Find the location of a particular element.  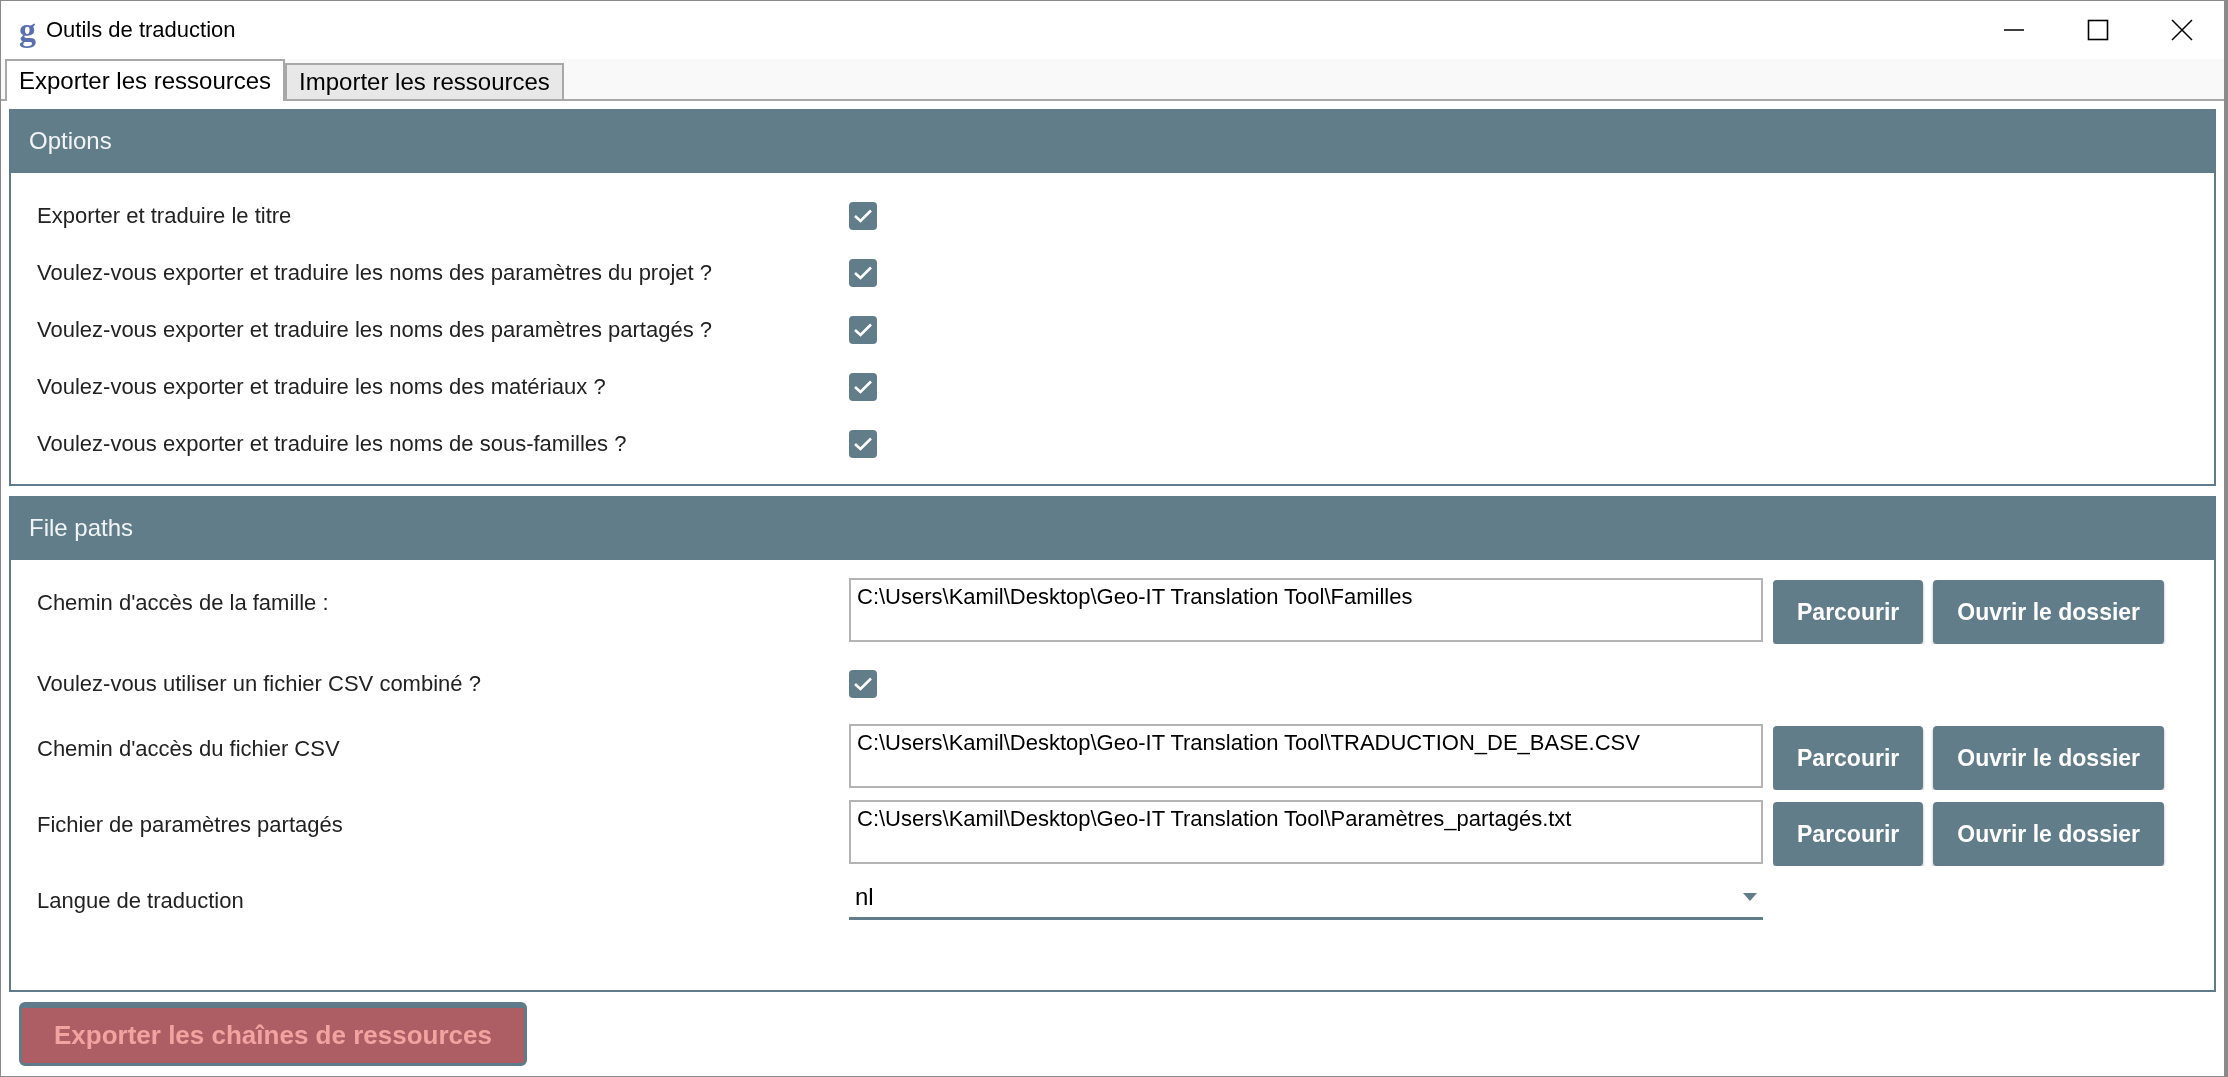

option-label: Exporter et traduire le titre is located at coordinates (165, 215).